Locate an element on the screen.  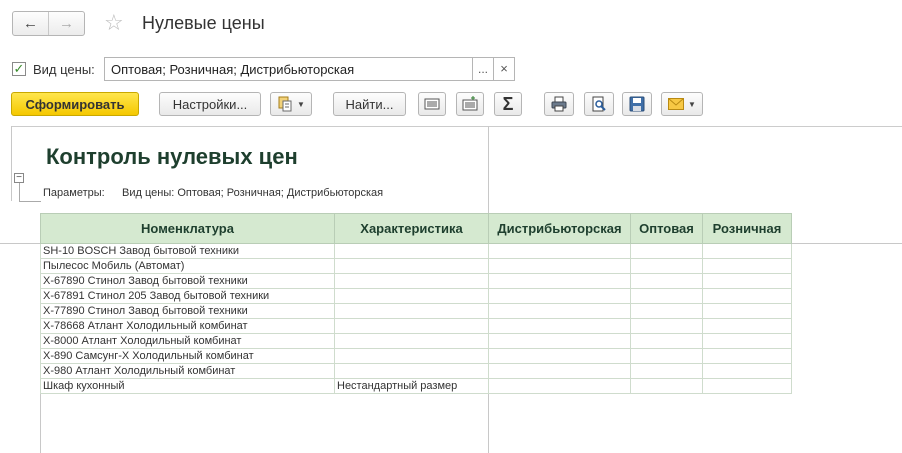
sort-ascending-button is located at coordinates (432, 104).